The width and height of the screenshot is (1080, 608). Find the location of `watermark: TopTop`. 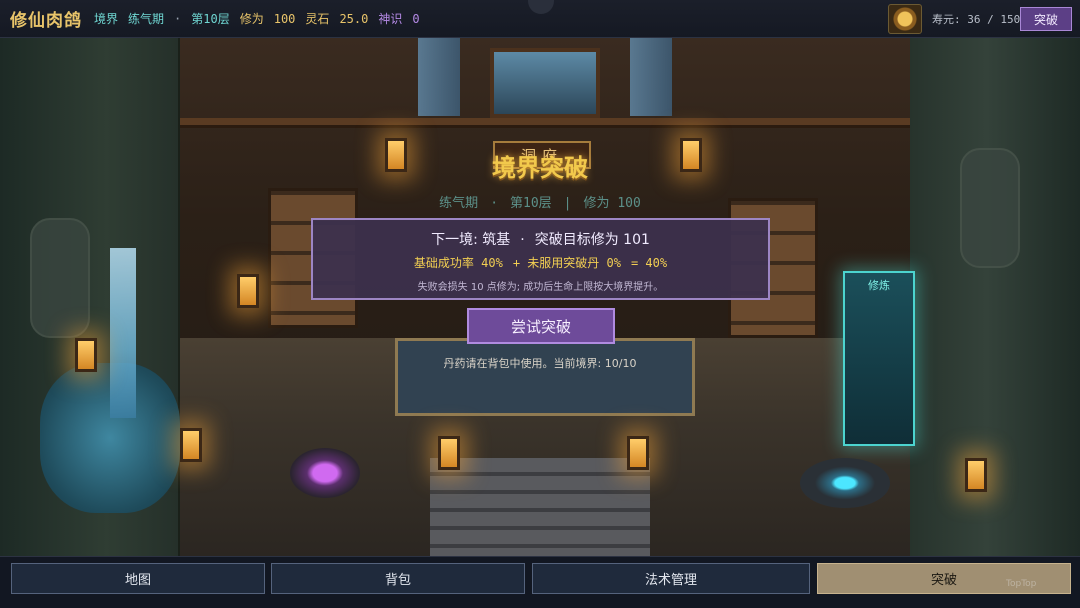

watermark: TopTop is located at coordinates (1021, 584).